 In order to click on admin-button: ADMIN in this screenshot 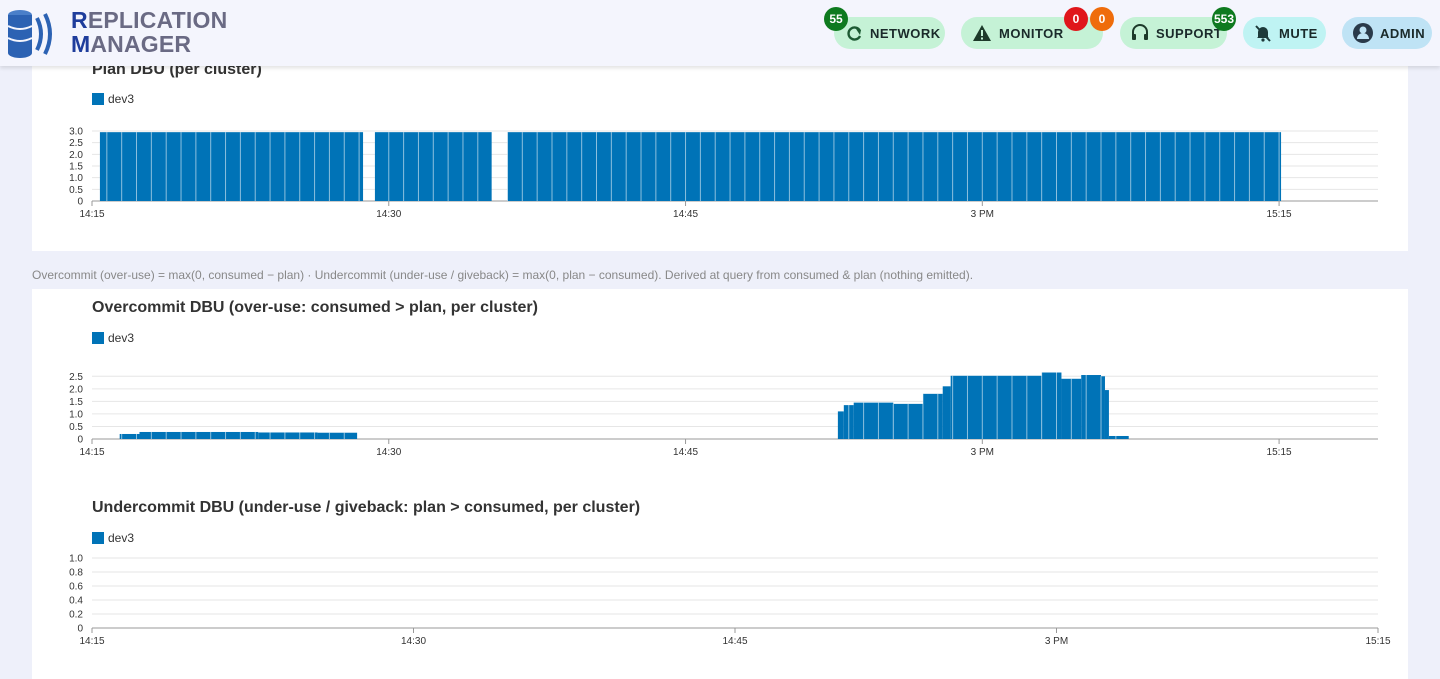, I will do `click(1387, 33)`.